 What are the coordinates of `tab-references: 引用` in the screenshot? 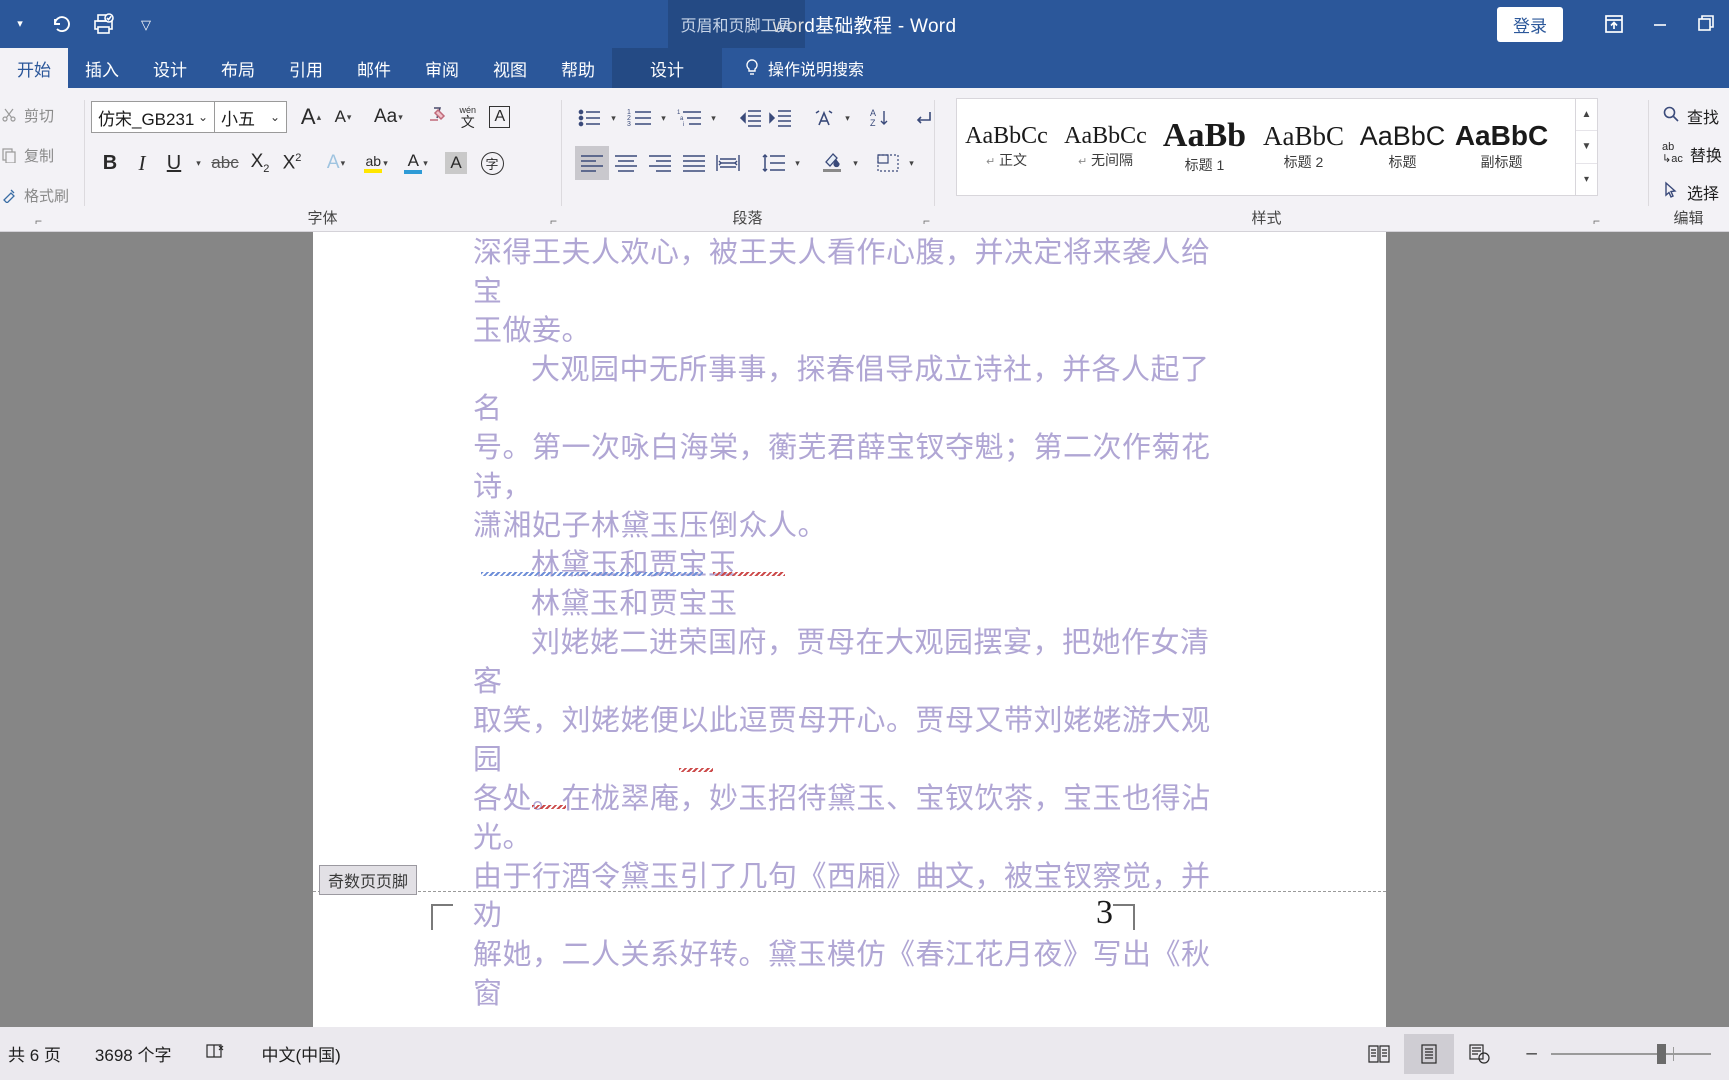 It's located at (306, 68).